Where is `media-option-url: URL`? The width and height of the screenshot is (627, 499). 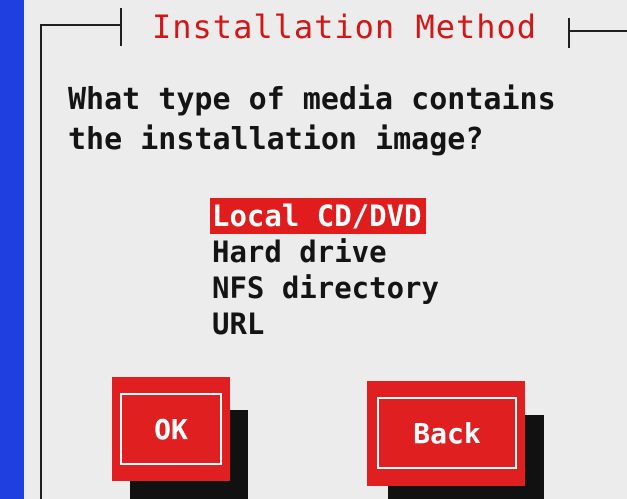
media-option-url: URL is located at coordinates (239, 324).